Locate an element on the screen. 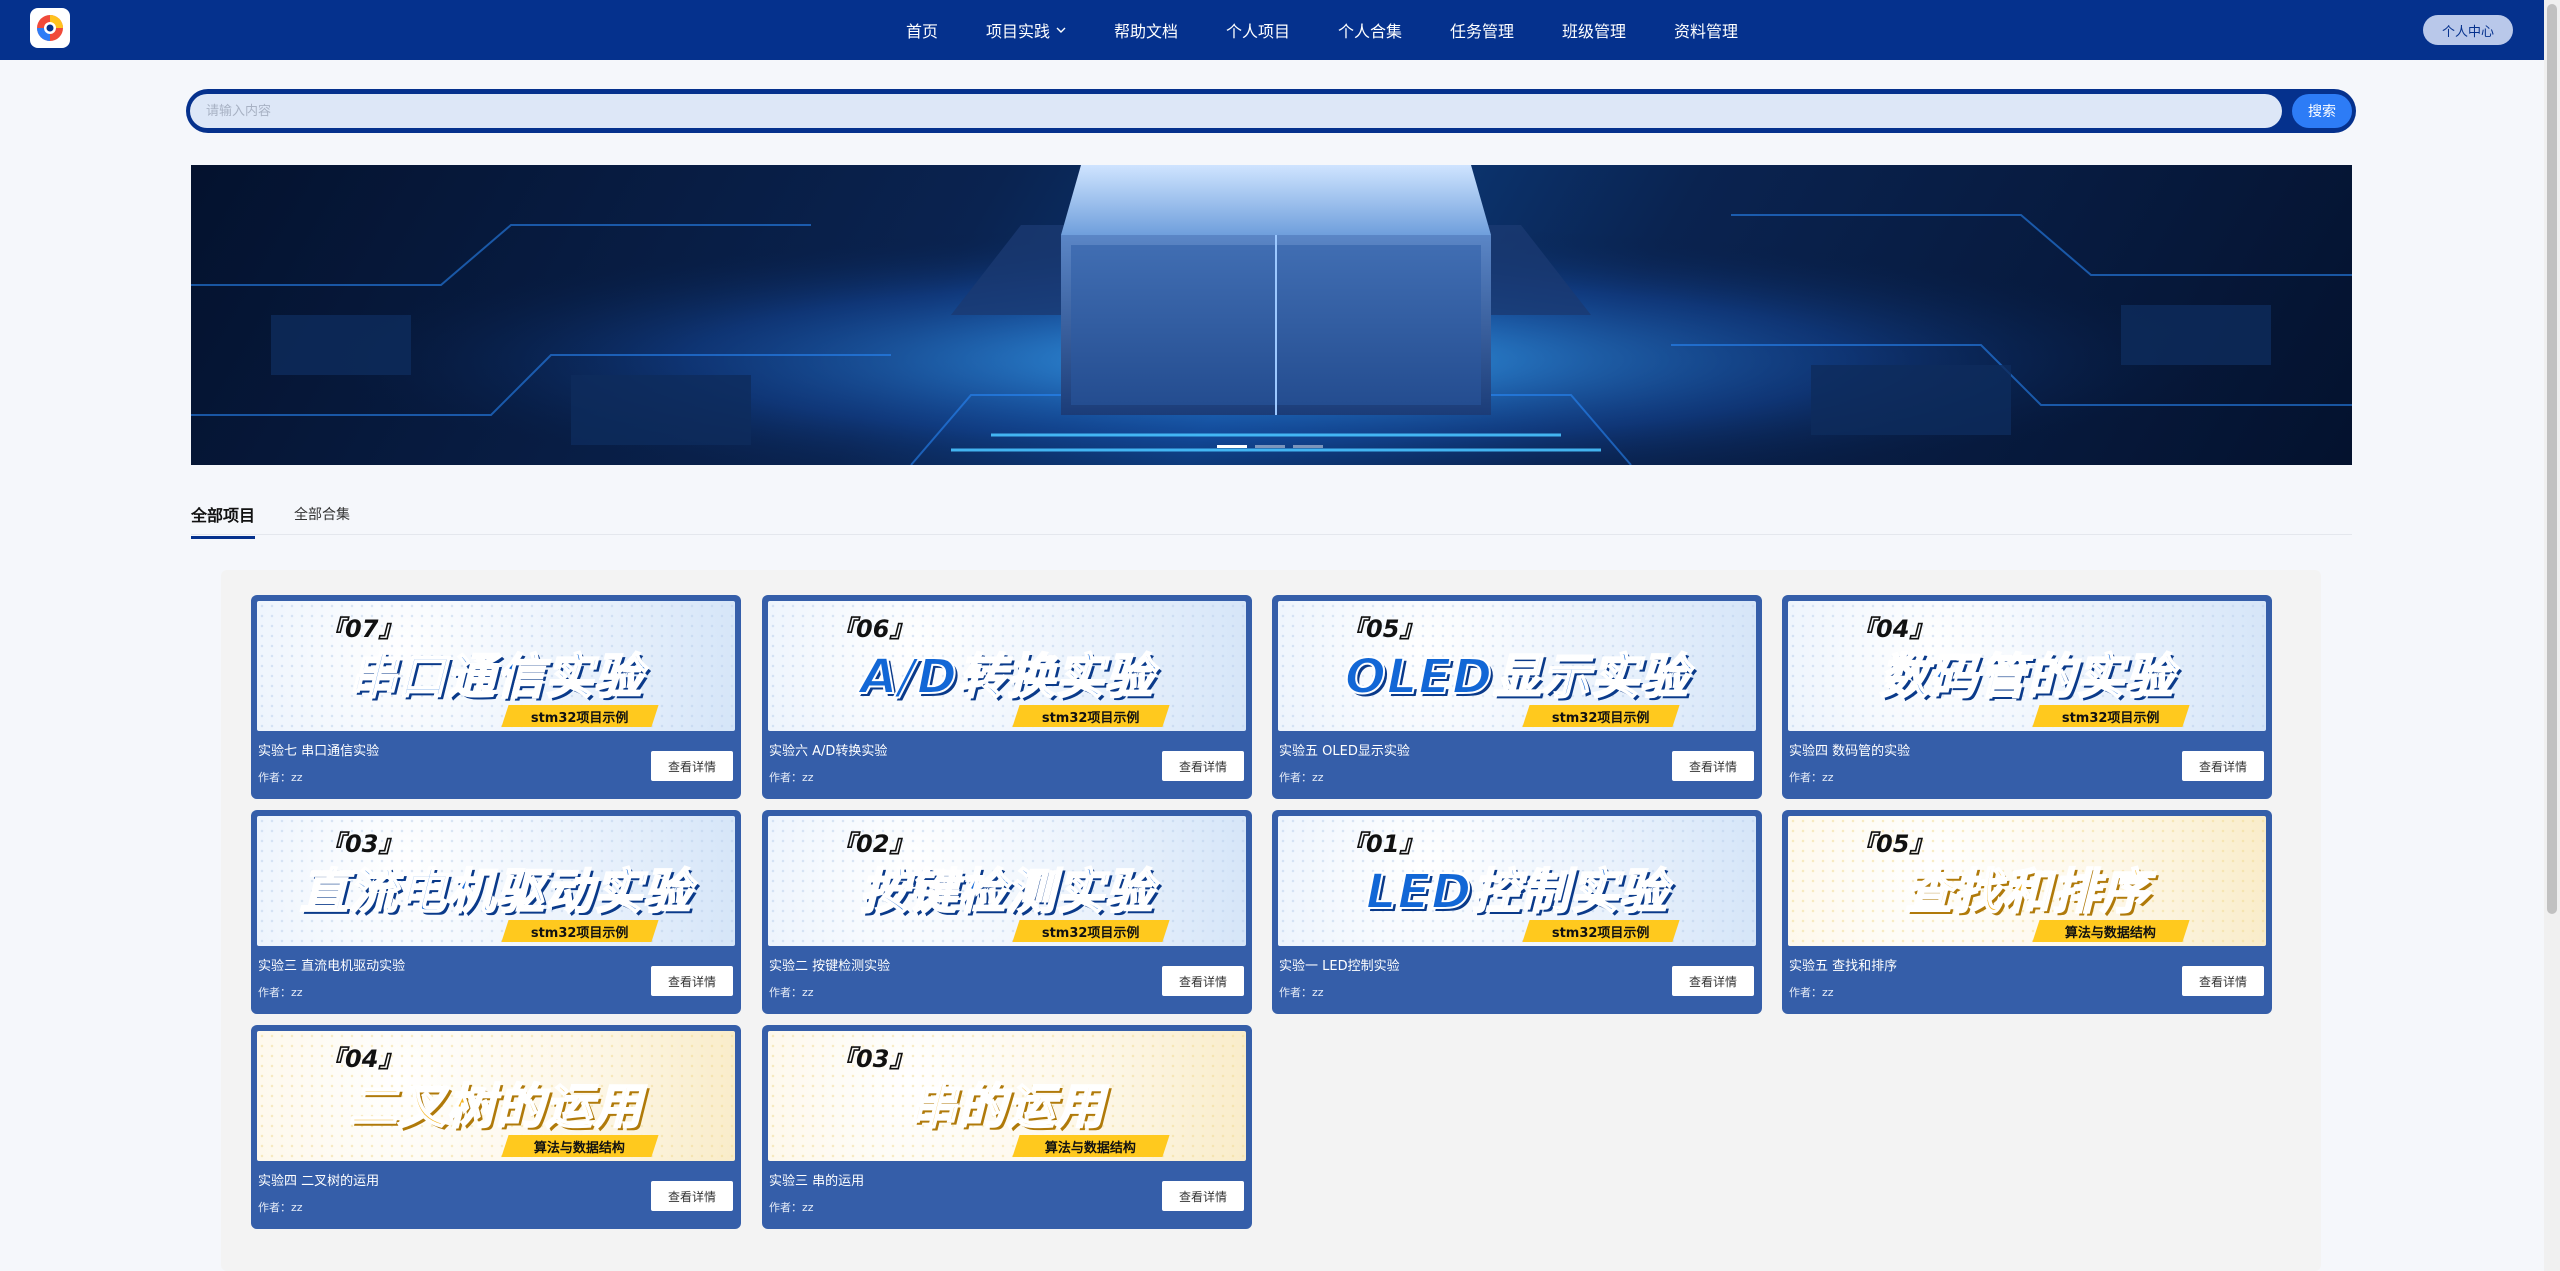  project-thumbnail: 『03』 串的运用 算法与数据结构 is located at coordinates (1007, 1096).